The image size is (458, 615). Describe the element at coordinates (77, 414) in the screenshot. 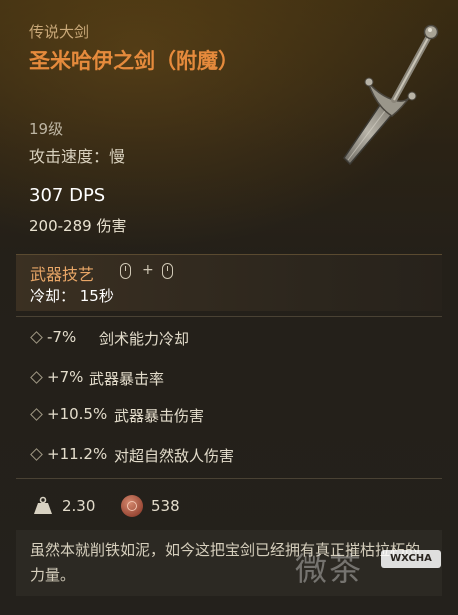

I see `perk-value: +10.5%` at that location.